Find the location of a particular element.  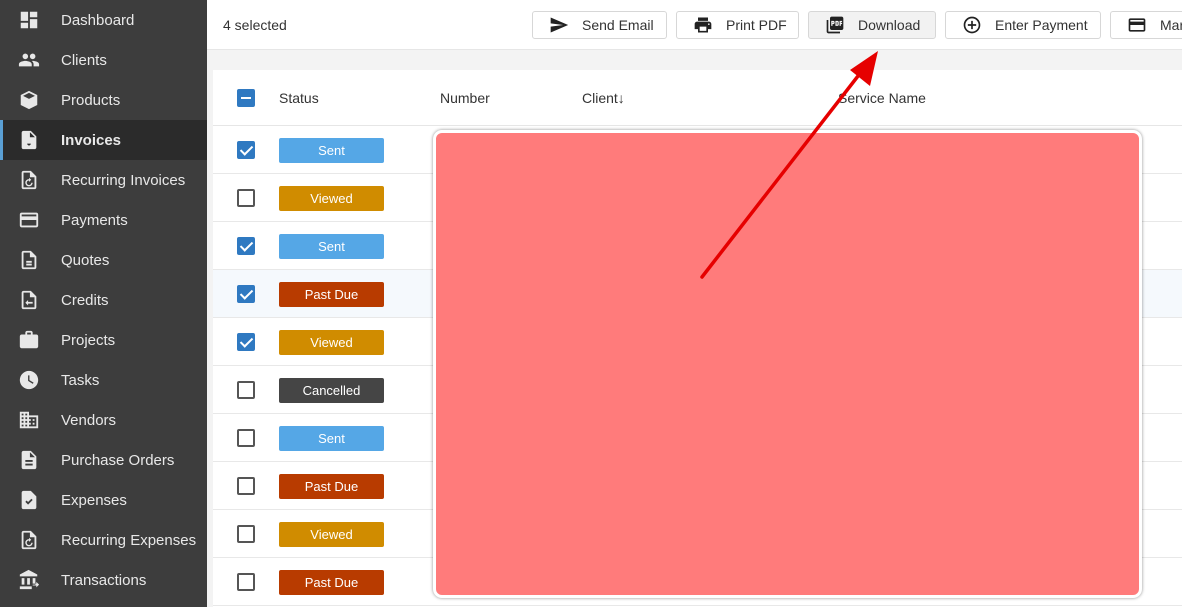

send-email-button: Send Email is located at coordinates (599, 25).